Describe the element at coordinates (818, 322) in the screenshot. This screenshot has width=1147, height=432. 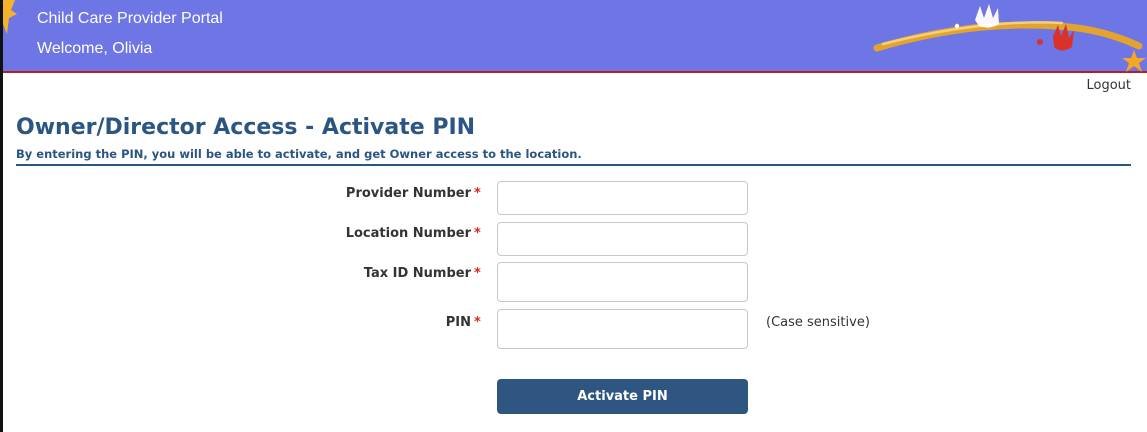
I see `case-sensitive-hint: (Case sensitive)` at that location.